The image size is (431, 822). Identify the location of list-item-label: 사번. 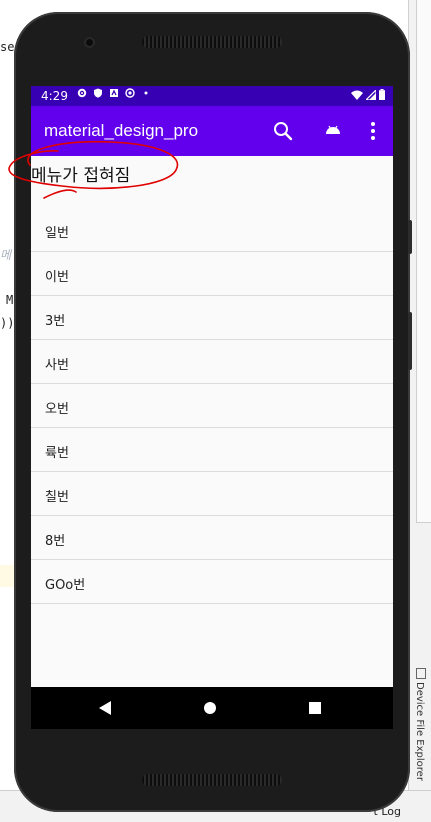
(57, 365).